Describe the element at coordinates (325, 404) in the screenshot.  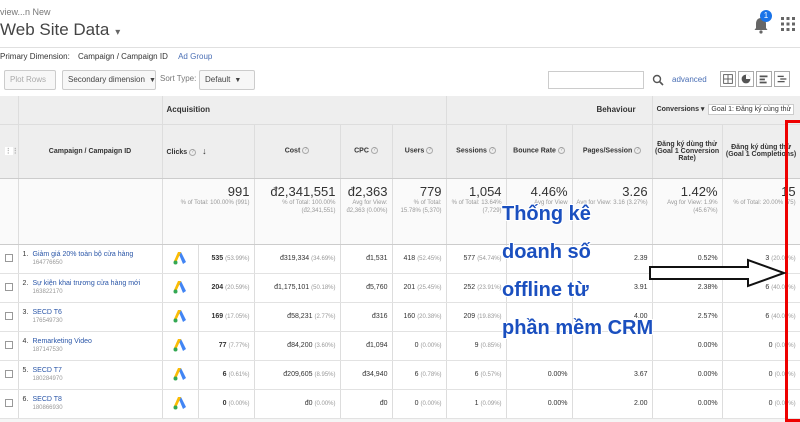
I see `cost-percent: (0.00%)` at that location.